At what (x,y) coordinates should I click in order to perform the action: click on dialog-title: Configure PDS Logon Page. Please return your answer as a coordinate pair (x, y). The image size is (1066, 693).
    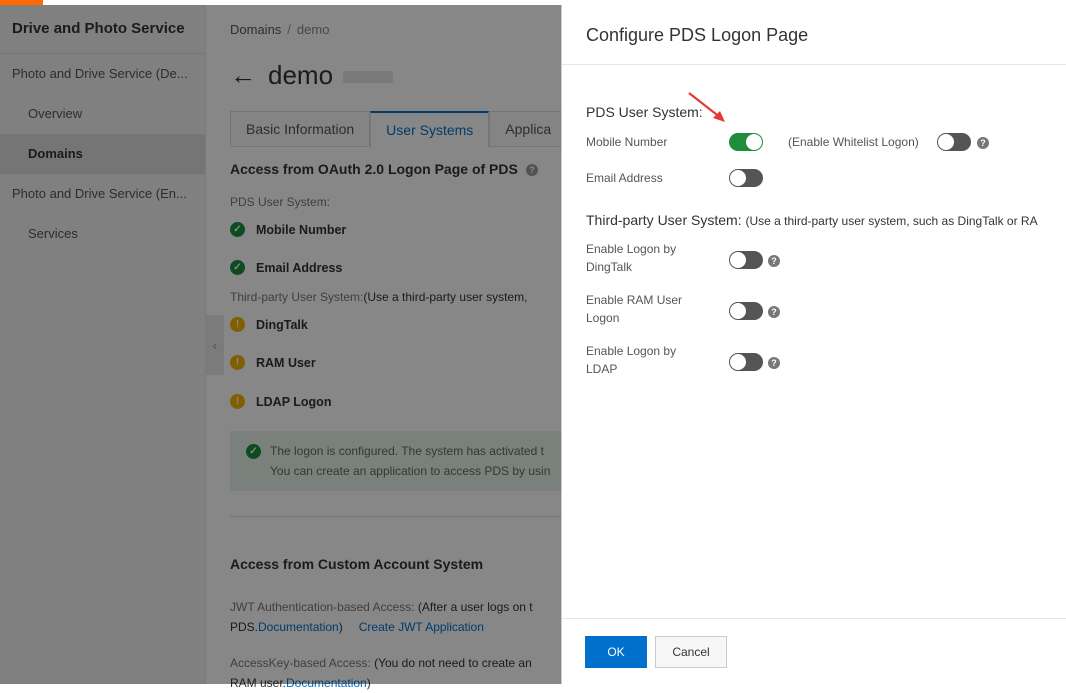
    Looking at the image, I should click on (814, 35).